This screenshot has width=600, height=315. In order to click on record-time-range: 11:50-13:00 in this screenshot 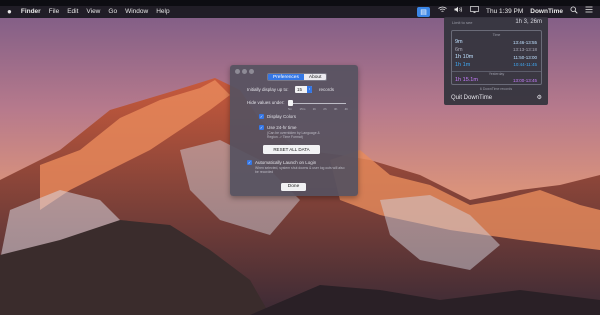, I will do `click(525, 57)`.